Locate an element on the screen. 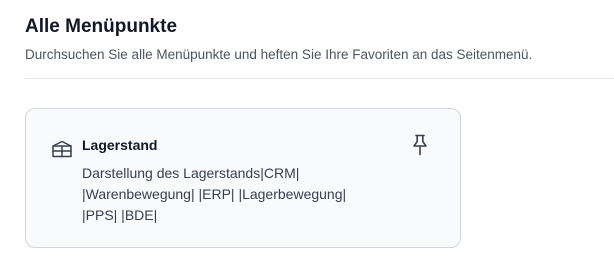 Image resolution: width=614 pixels, height=264 pixels. pin-button is located at coordinates (420, 147).